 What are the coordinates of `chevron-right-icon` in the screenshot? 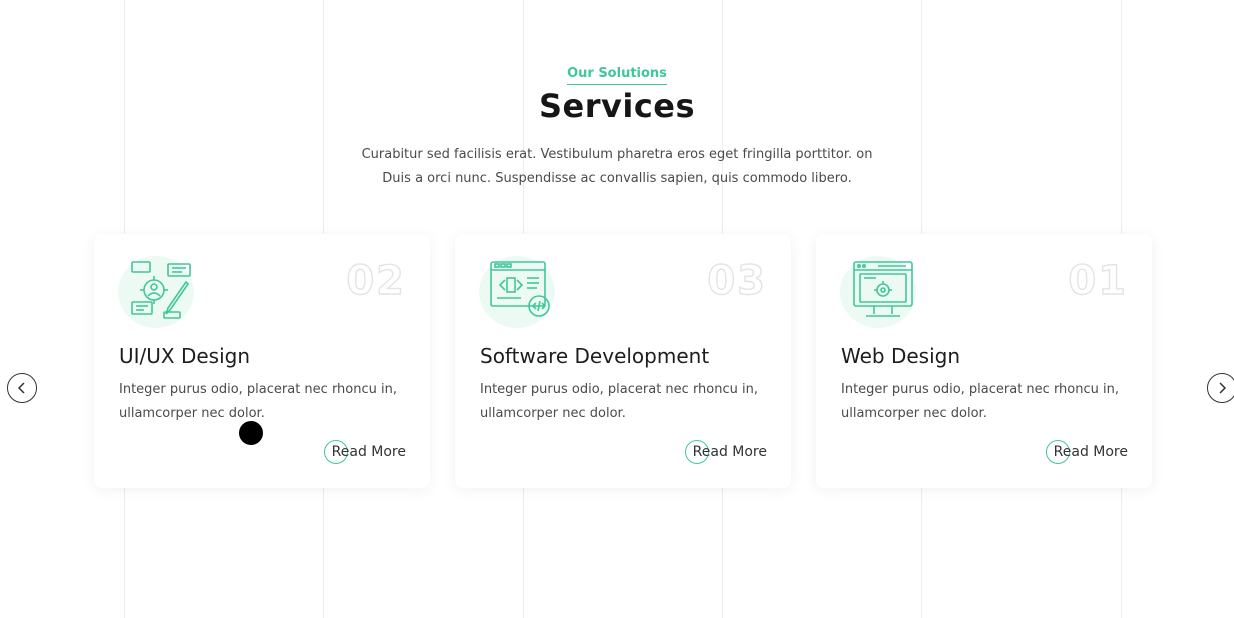 It's located at (1223, 388).